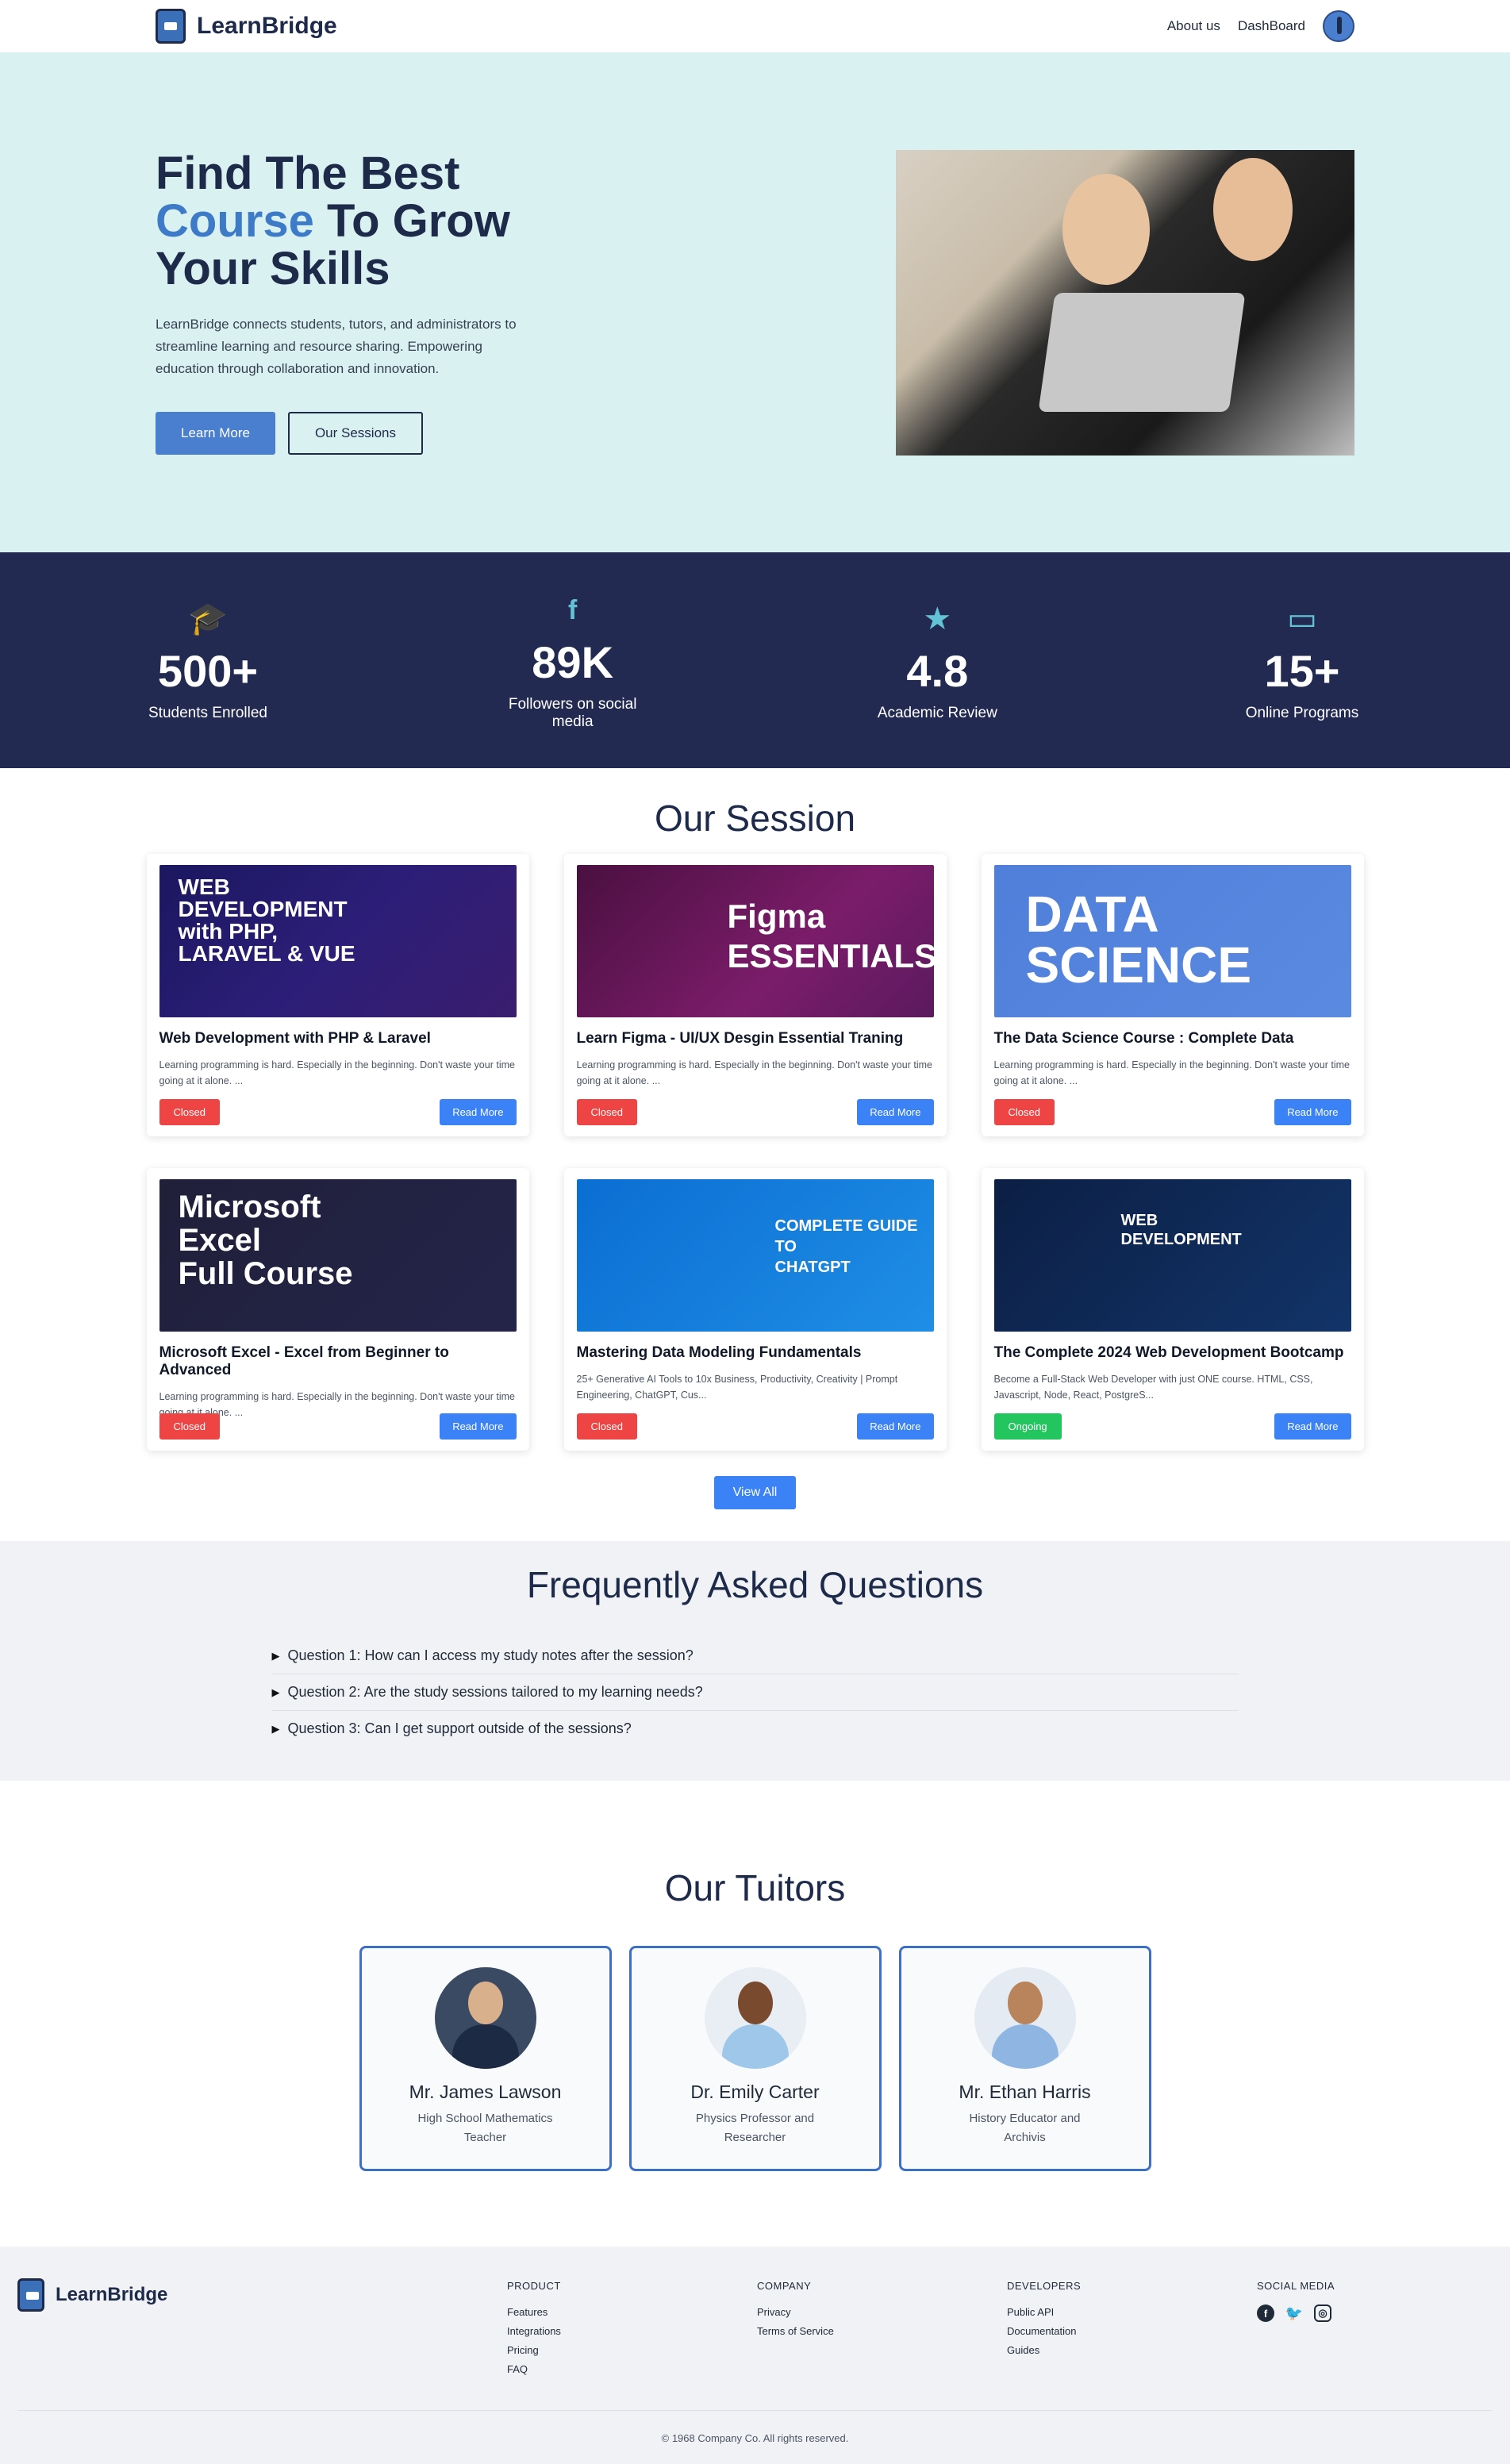 This screenshot has height=2464, width=1510. What do you see at coordinates (534, 2312) in the screenshot?
I see `footer-link: Features` at bounding box center [534, 2312].